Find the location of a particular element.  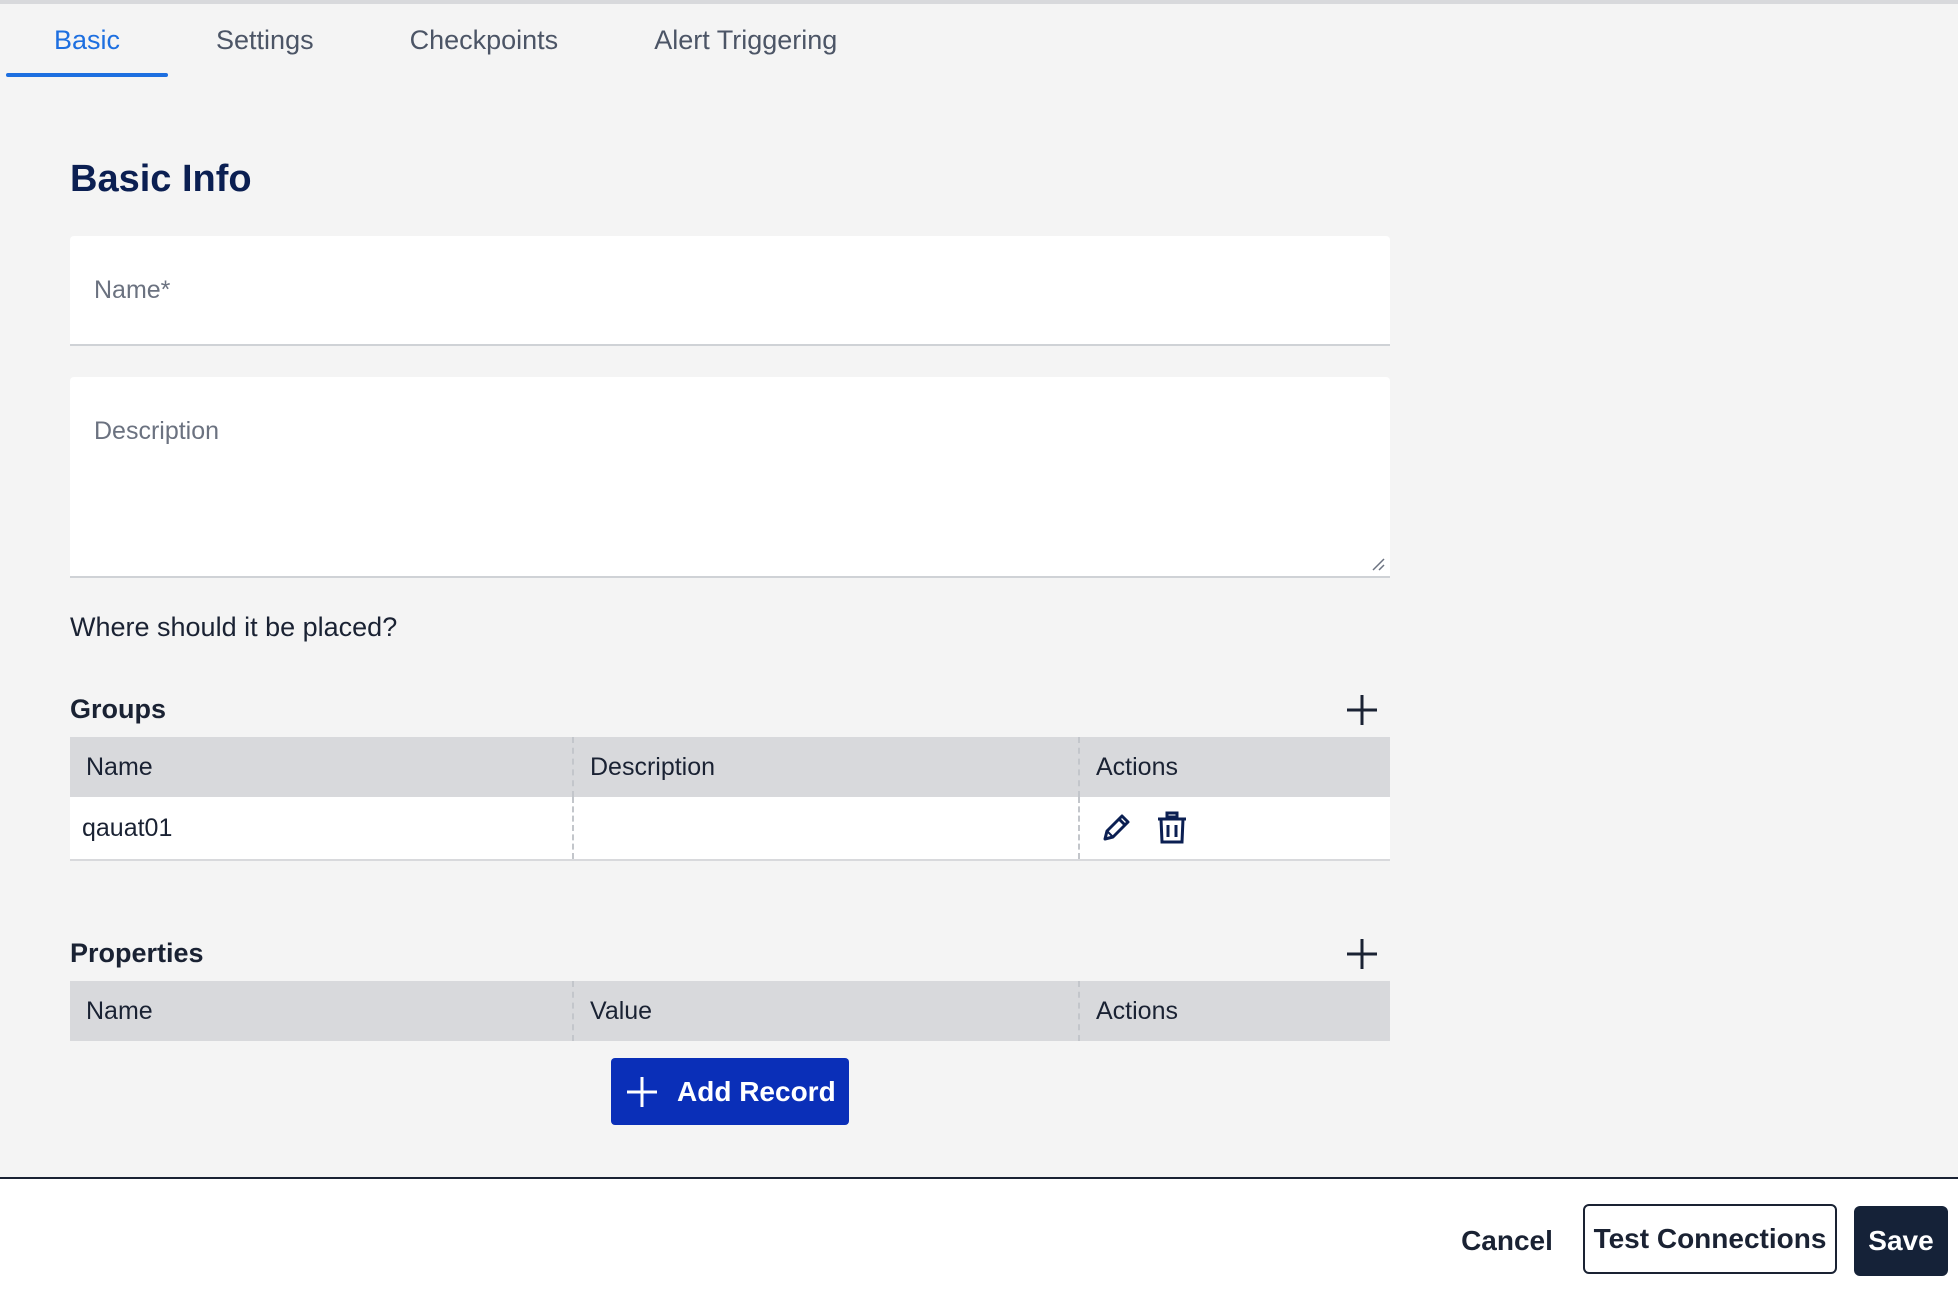

pencil-icon is located at coordinates (1116, 827).